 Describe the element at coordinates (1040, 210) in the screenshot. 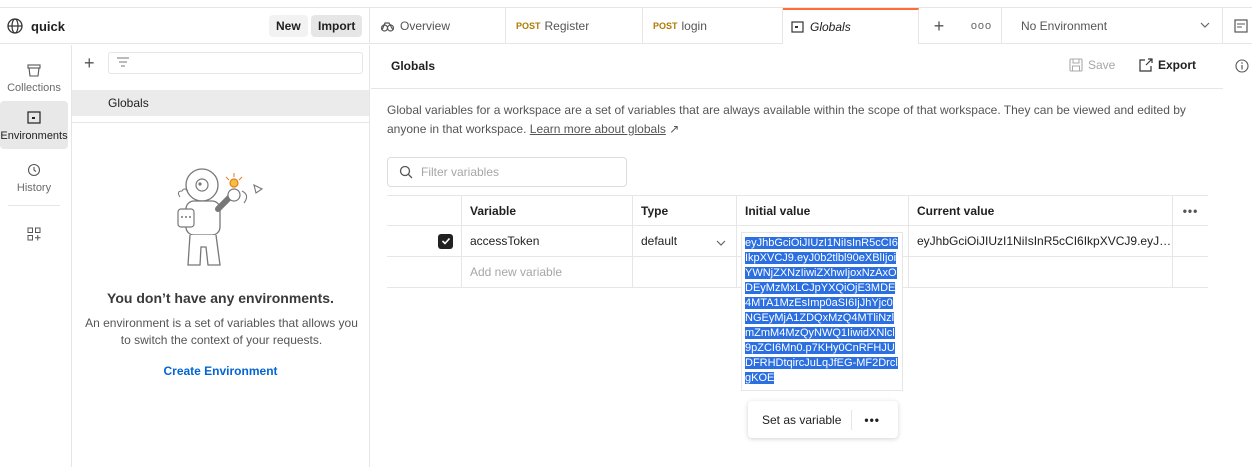

I see `column-header-current-value: Current value` at that location.